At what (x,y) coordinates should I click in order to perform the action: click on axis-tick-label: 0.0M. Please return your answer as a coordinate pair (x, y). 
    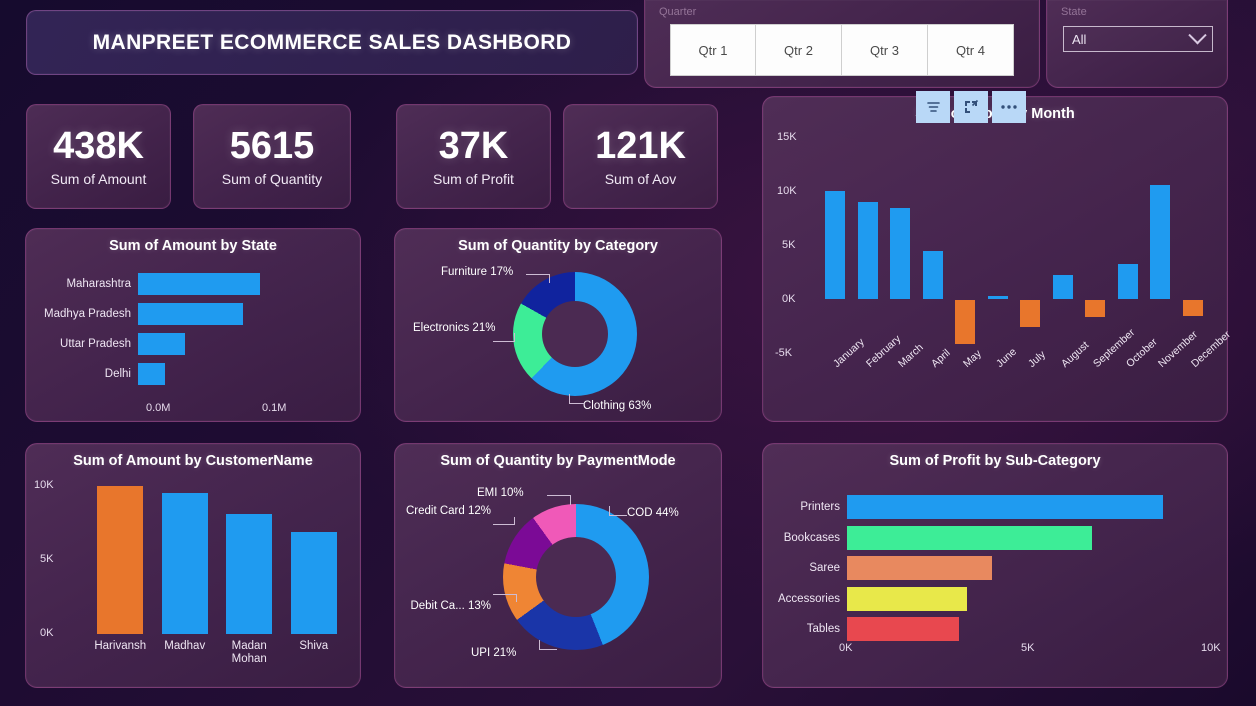
    Looking at the image, I should click on (158, 408).